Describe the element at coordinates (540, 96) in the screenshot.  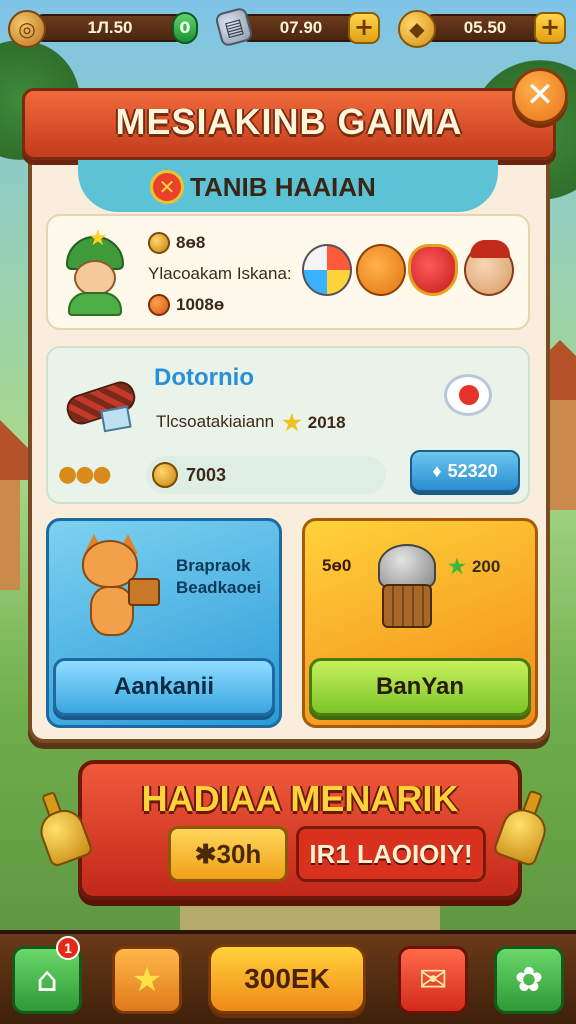
I see `close-button: ✕` at that location.